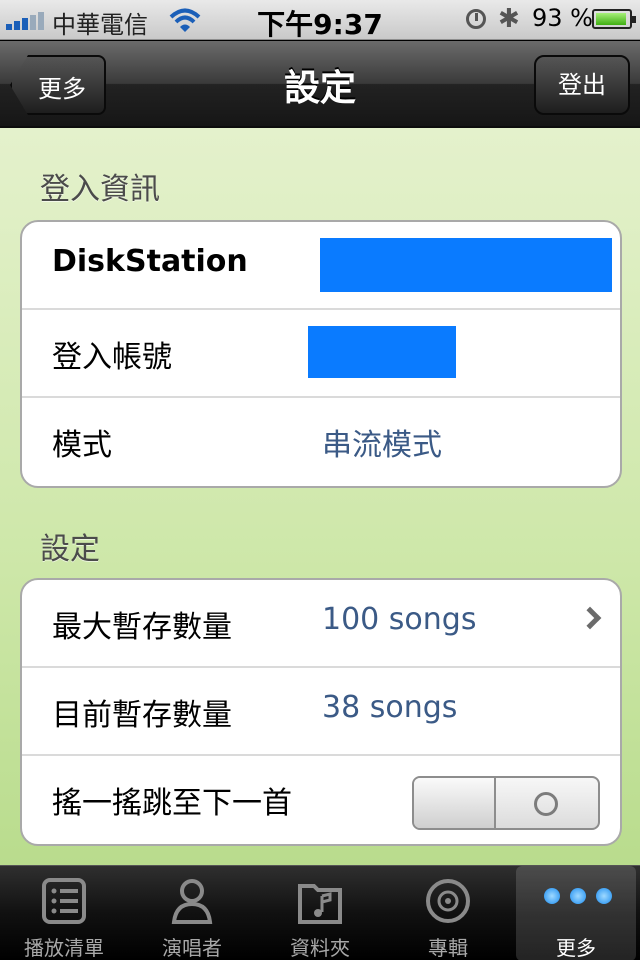 This screenshot has width=640, height=960. Describe the element at coordinates (150, 261) in the screenshot. I see `row-label: DiskStation` at that location.